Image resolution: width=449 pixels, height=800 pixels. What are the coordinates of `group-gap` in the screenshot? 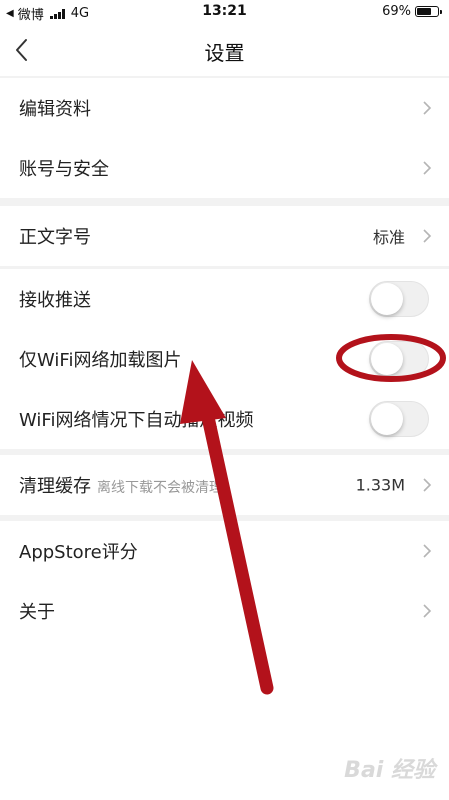 It's located at (224, 202).